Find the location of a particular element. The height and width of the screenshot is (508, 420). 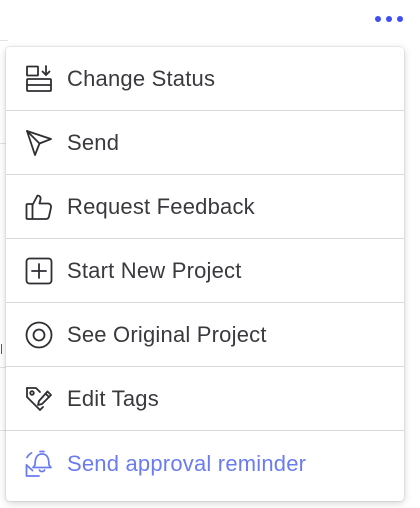

menu-item-request-feedback: Request Feedback is located at coordinates (205, 207).